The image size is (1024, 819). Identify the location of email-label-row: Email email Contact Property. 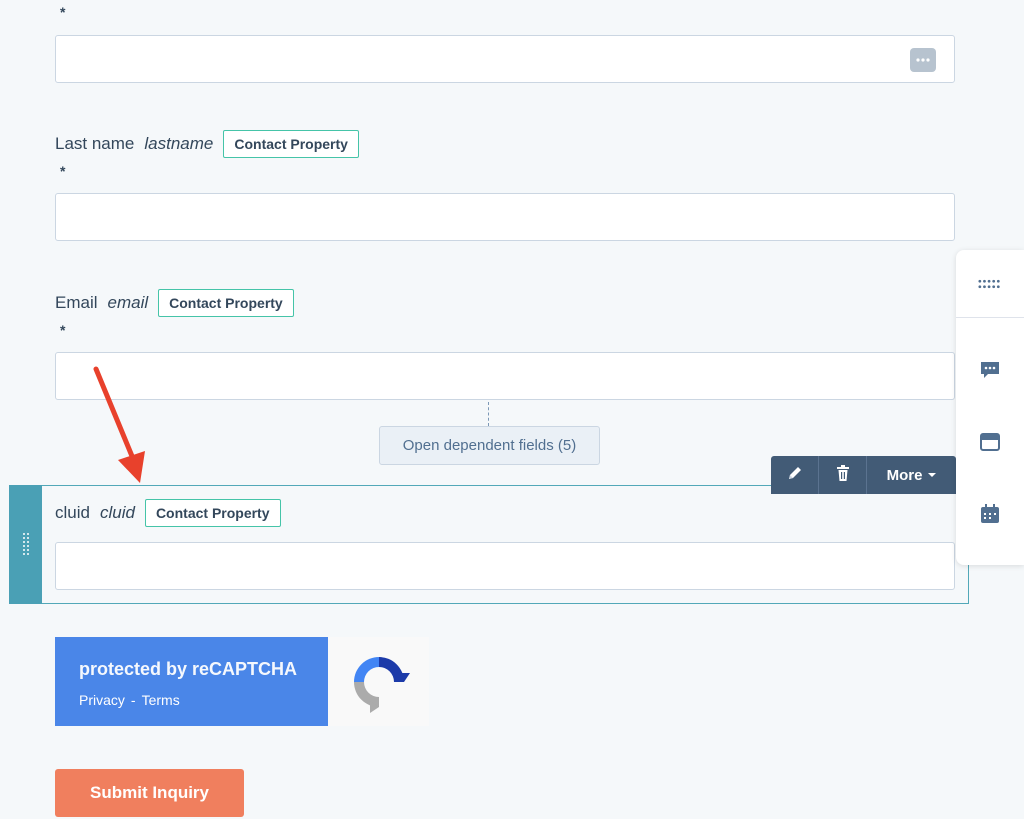
(174, 303).